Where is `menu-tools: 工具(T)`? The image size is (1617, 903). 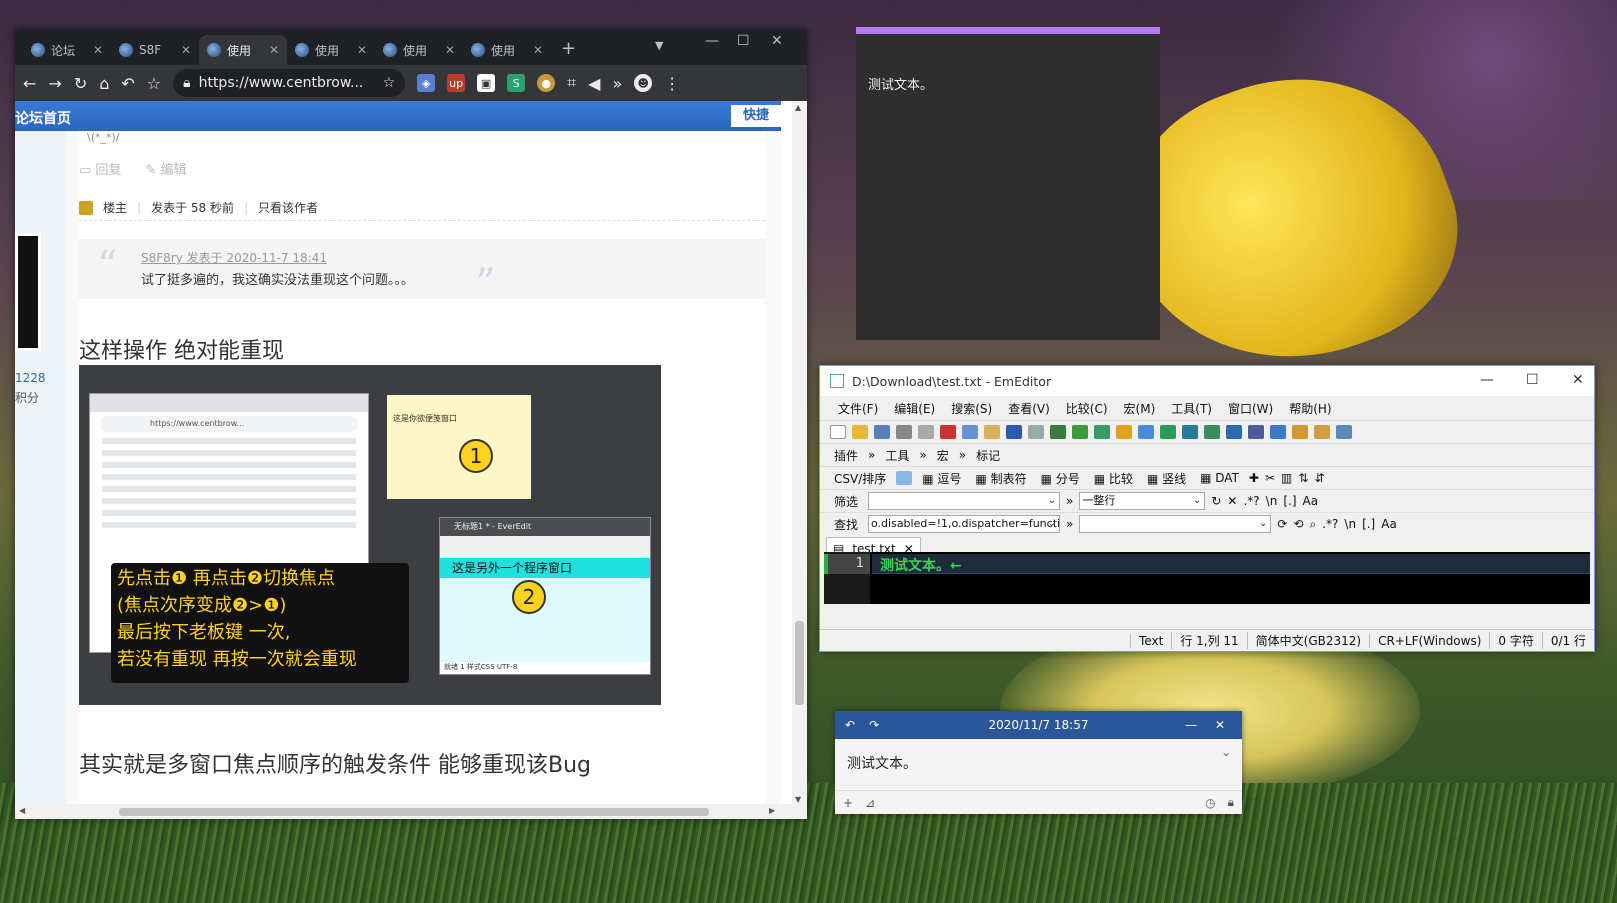 menu-tools: 工具(T) is located at coordinates (1191, 408).